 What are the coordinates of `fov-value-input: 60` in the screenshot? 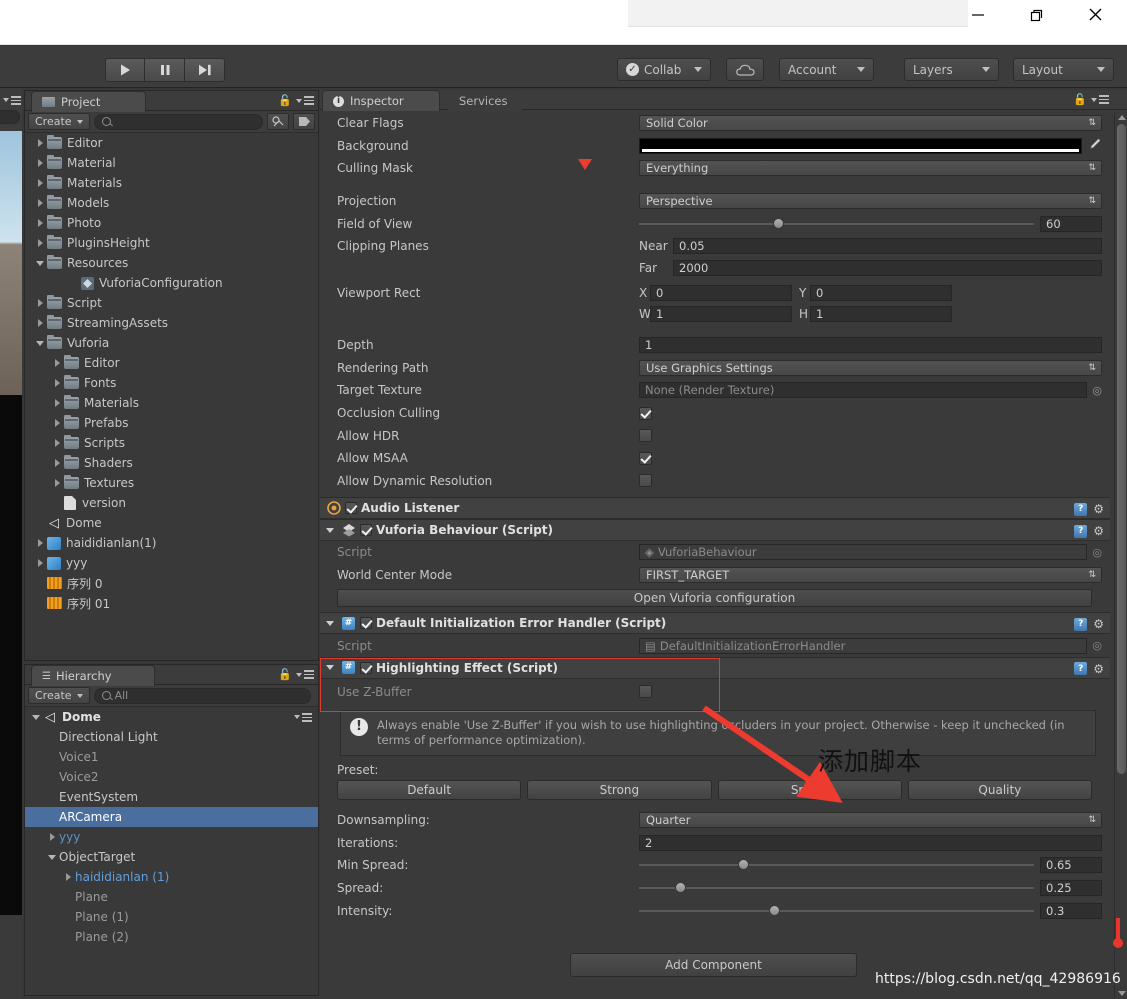 It's located at (1071, 223).